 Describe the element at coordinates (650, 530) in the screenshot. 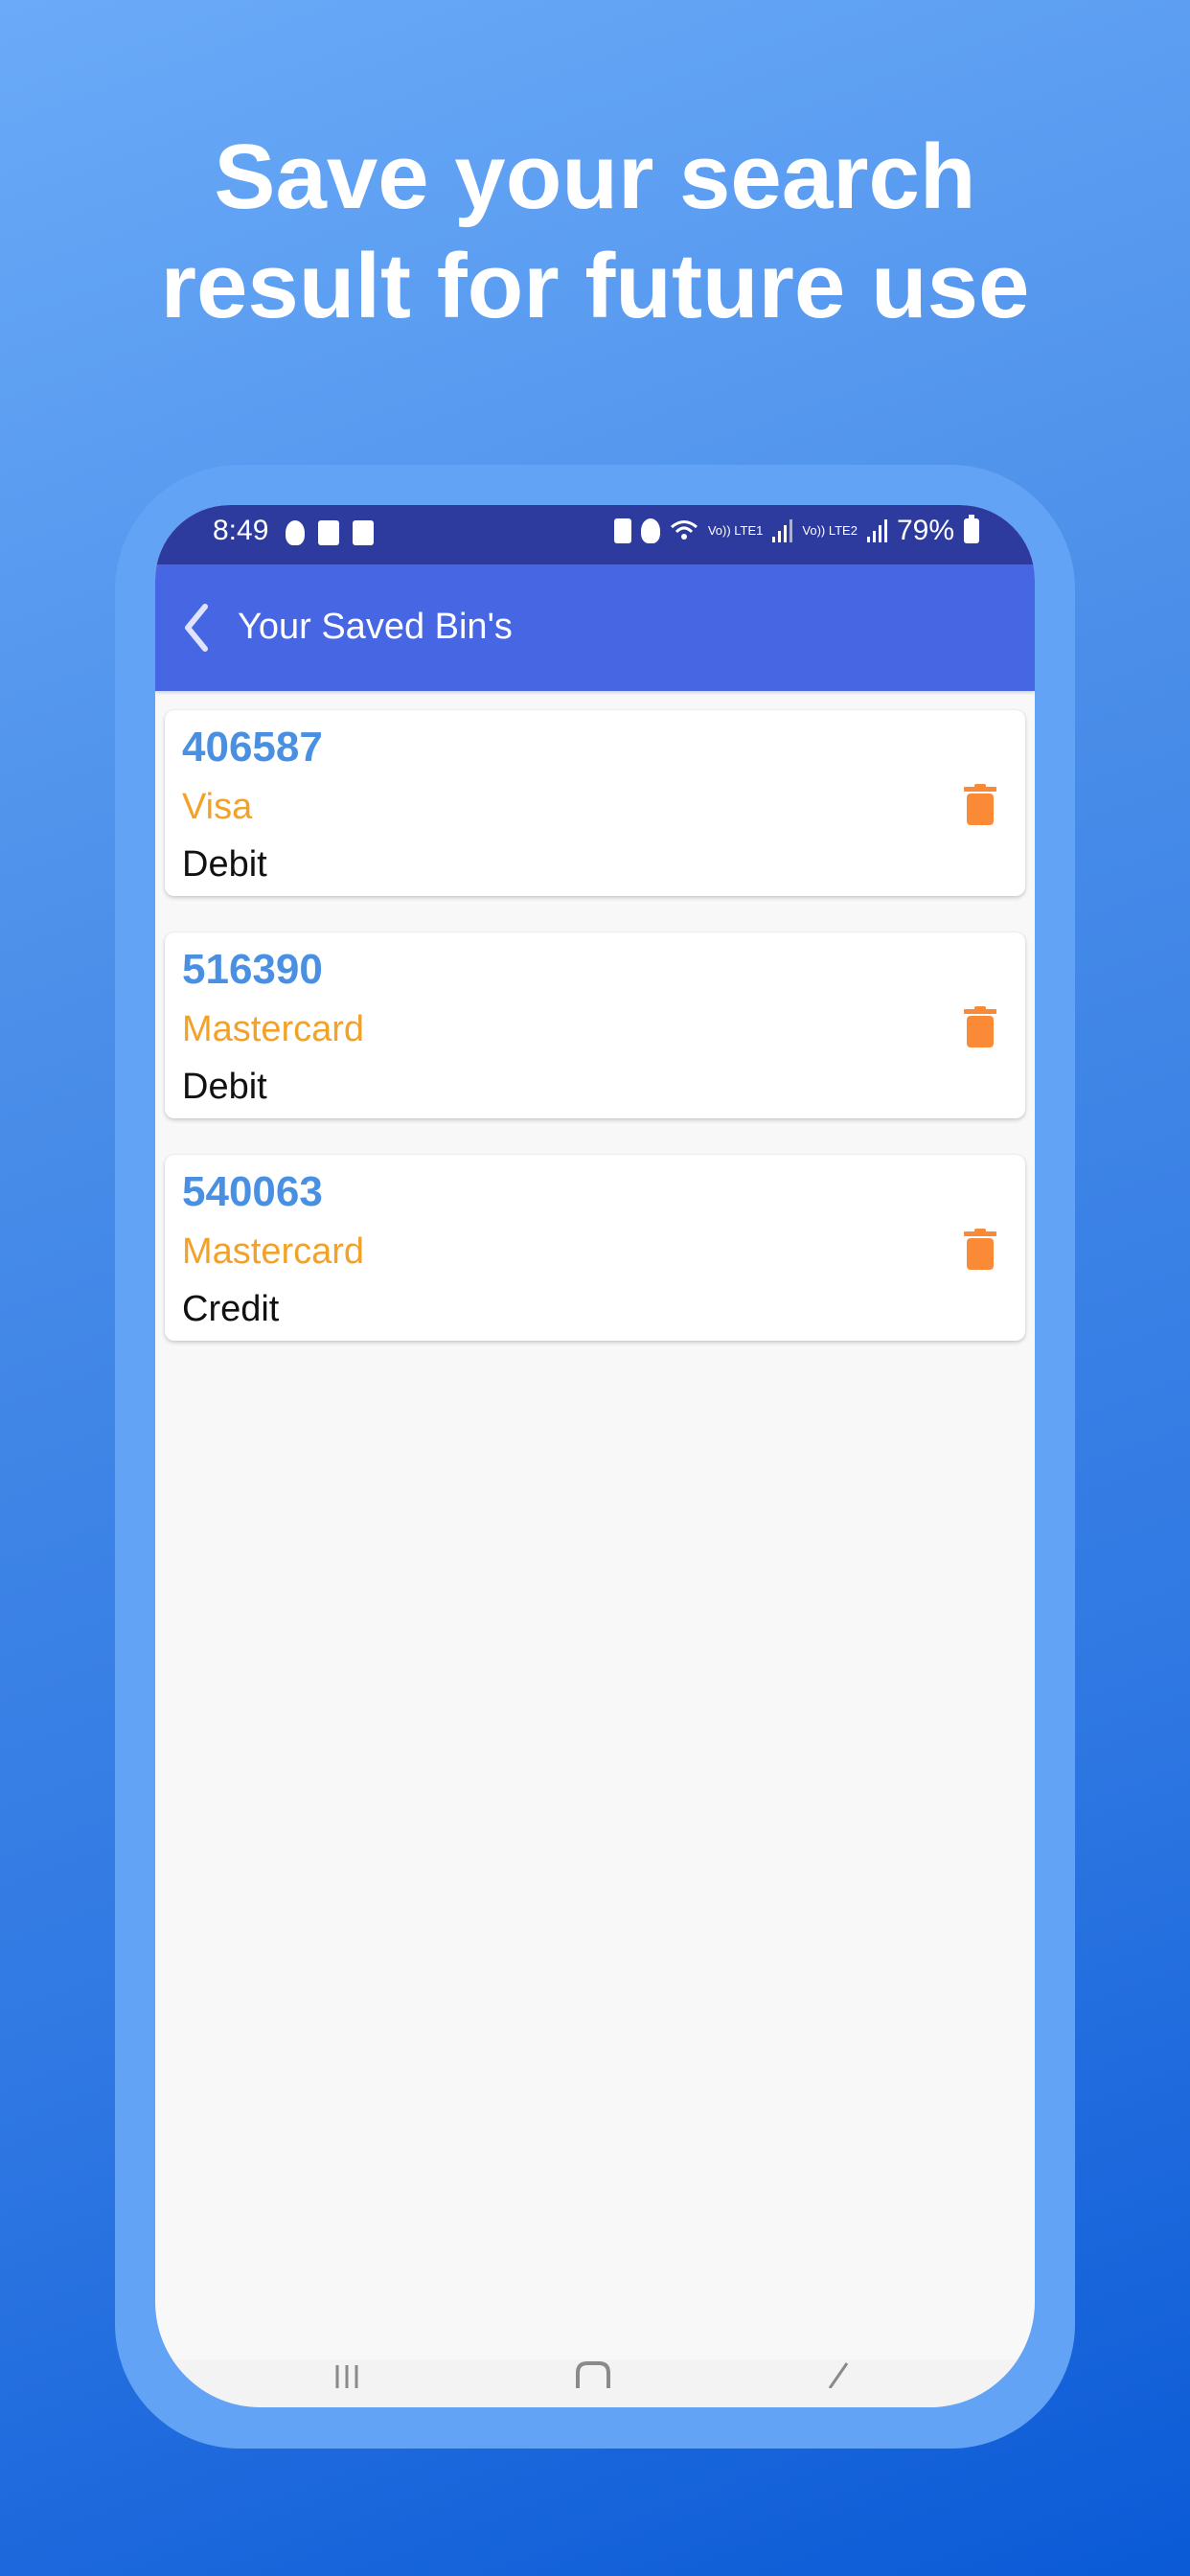

I see `alarm-icon` at that location.